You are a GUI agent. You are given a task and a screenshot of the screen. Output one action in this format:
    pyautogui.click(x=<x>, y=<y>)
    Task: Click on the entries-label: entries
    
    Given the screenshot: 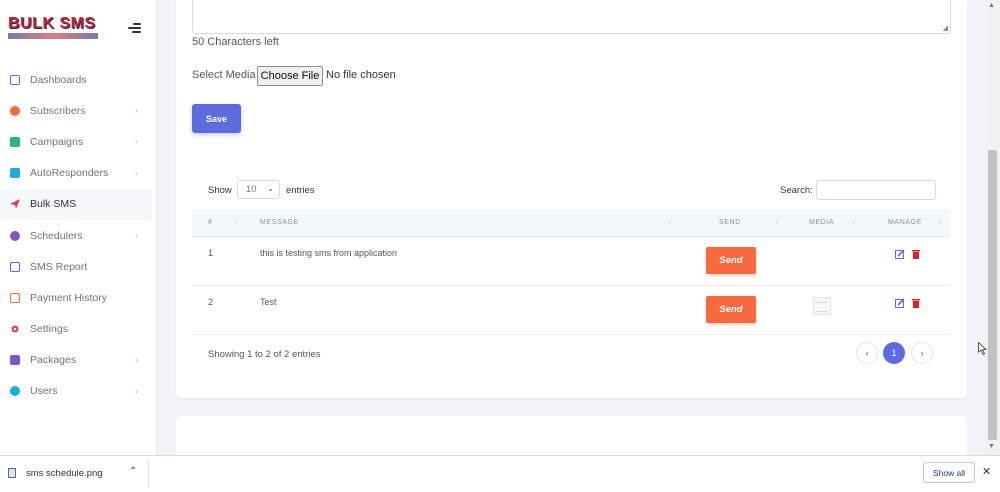 What is the action you would take?
    pyautogui.click(x=300, y=190)
    